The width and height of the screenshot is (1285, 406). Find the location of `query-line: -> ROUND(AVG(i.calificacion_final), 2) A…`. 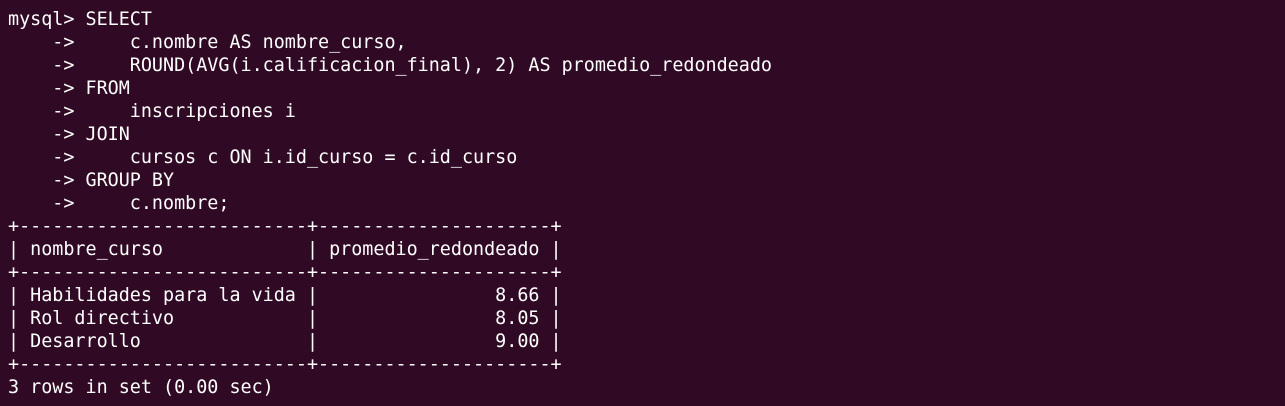

query-line: -> ROUND(AVG(i.calificacion_final), 2) A… is located at coordinates (390, 65).